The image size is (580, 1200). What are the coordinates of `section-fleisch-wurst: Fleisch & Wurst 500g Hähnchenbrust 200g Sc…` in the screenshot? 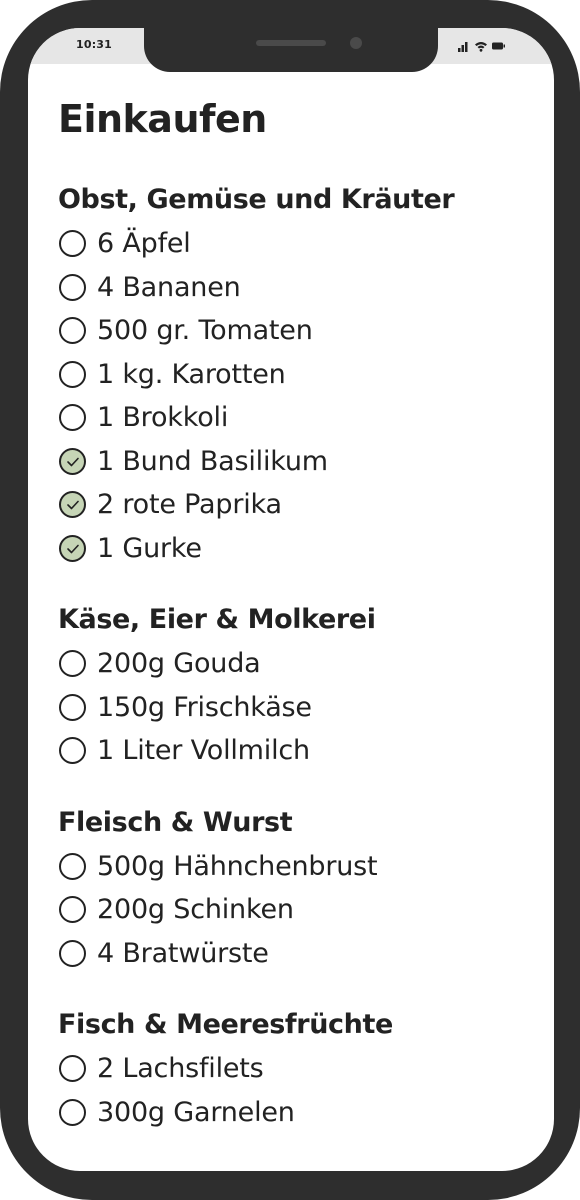 It's located at (296, 888).